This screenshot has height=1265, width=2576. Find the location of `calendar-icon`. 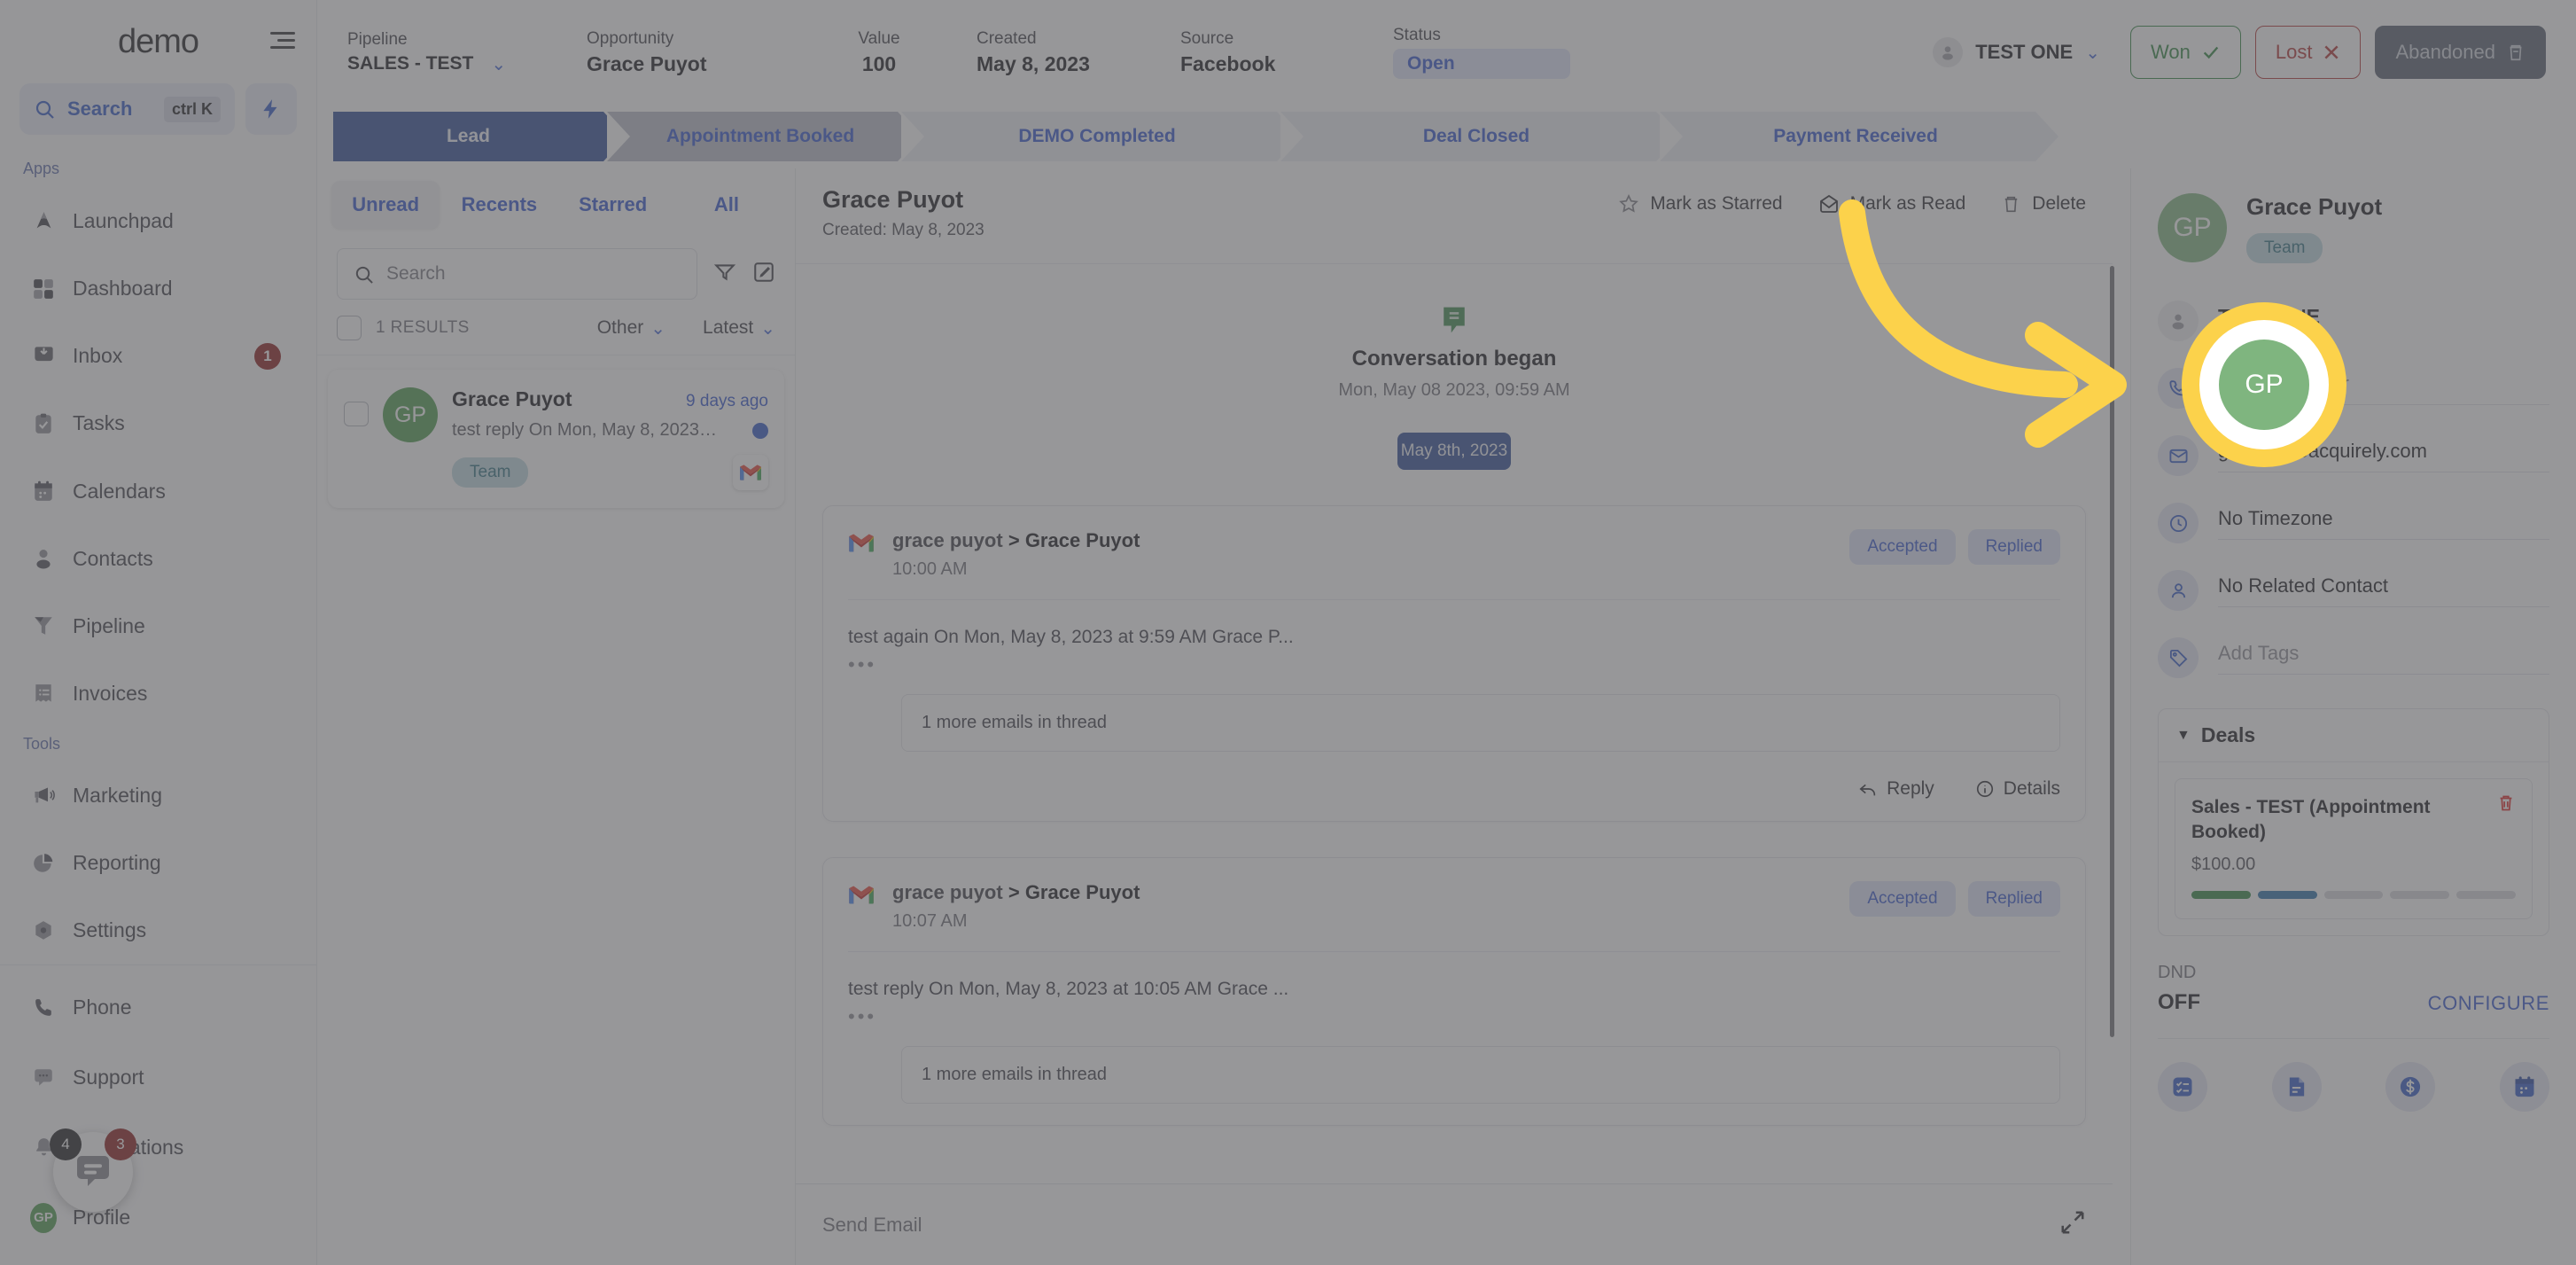

calendar-icon is located at coordinates (2524, 1086).